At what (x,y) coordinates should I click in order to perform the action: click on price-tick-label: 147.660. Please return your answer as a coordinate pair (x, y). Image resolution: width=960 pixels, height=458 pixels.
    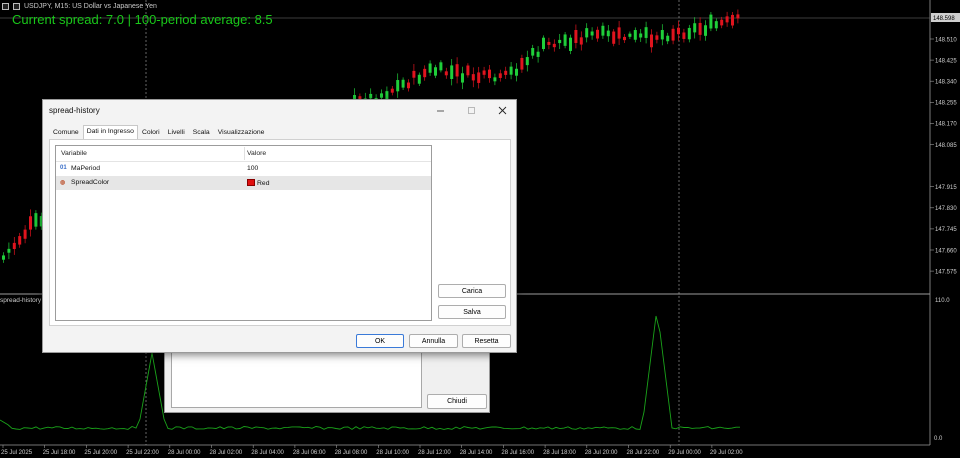
    Looking at the image, I should click on (946, 251).